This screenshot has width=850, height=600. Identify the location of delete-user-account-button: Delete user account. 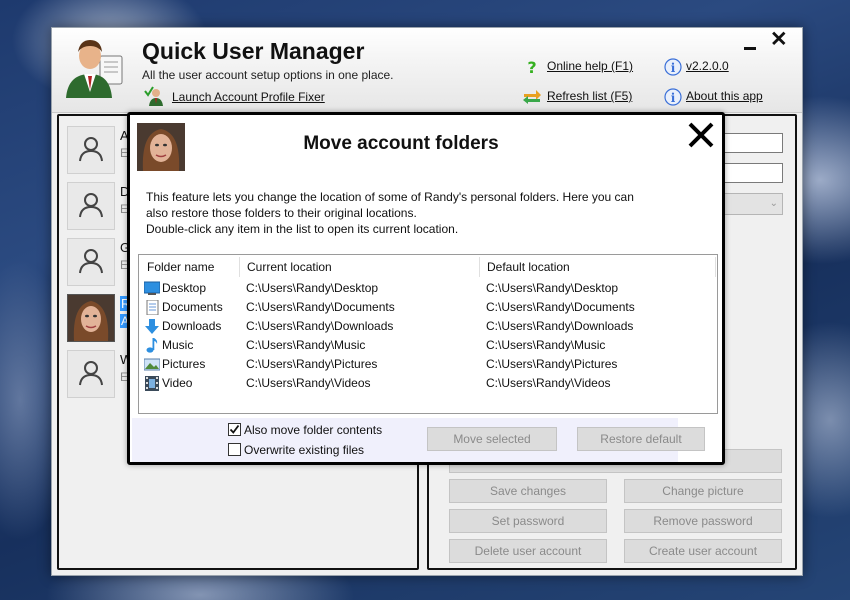
(528, 551).